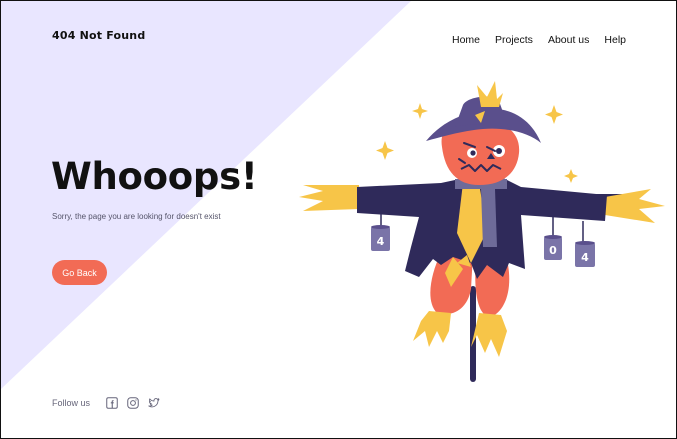 The width and height of the screenshot is (677, 439). I want to click on follow-us-bar: Follow us, so click(106, 403).